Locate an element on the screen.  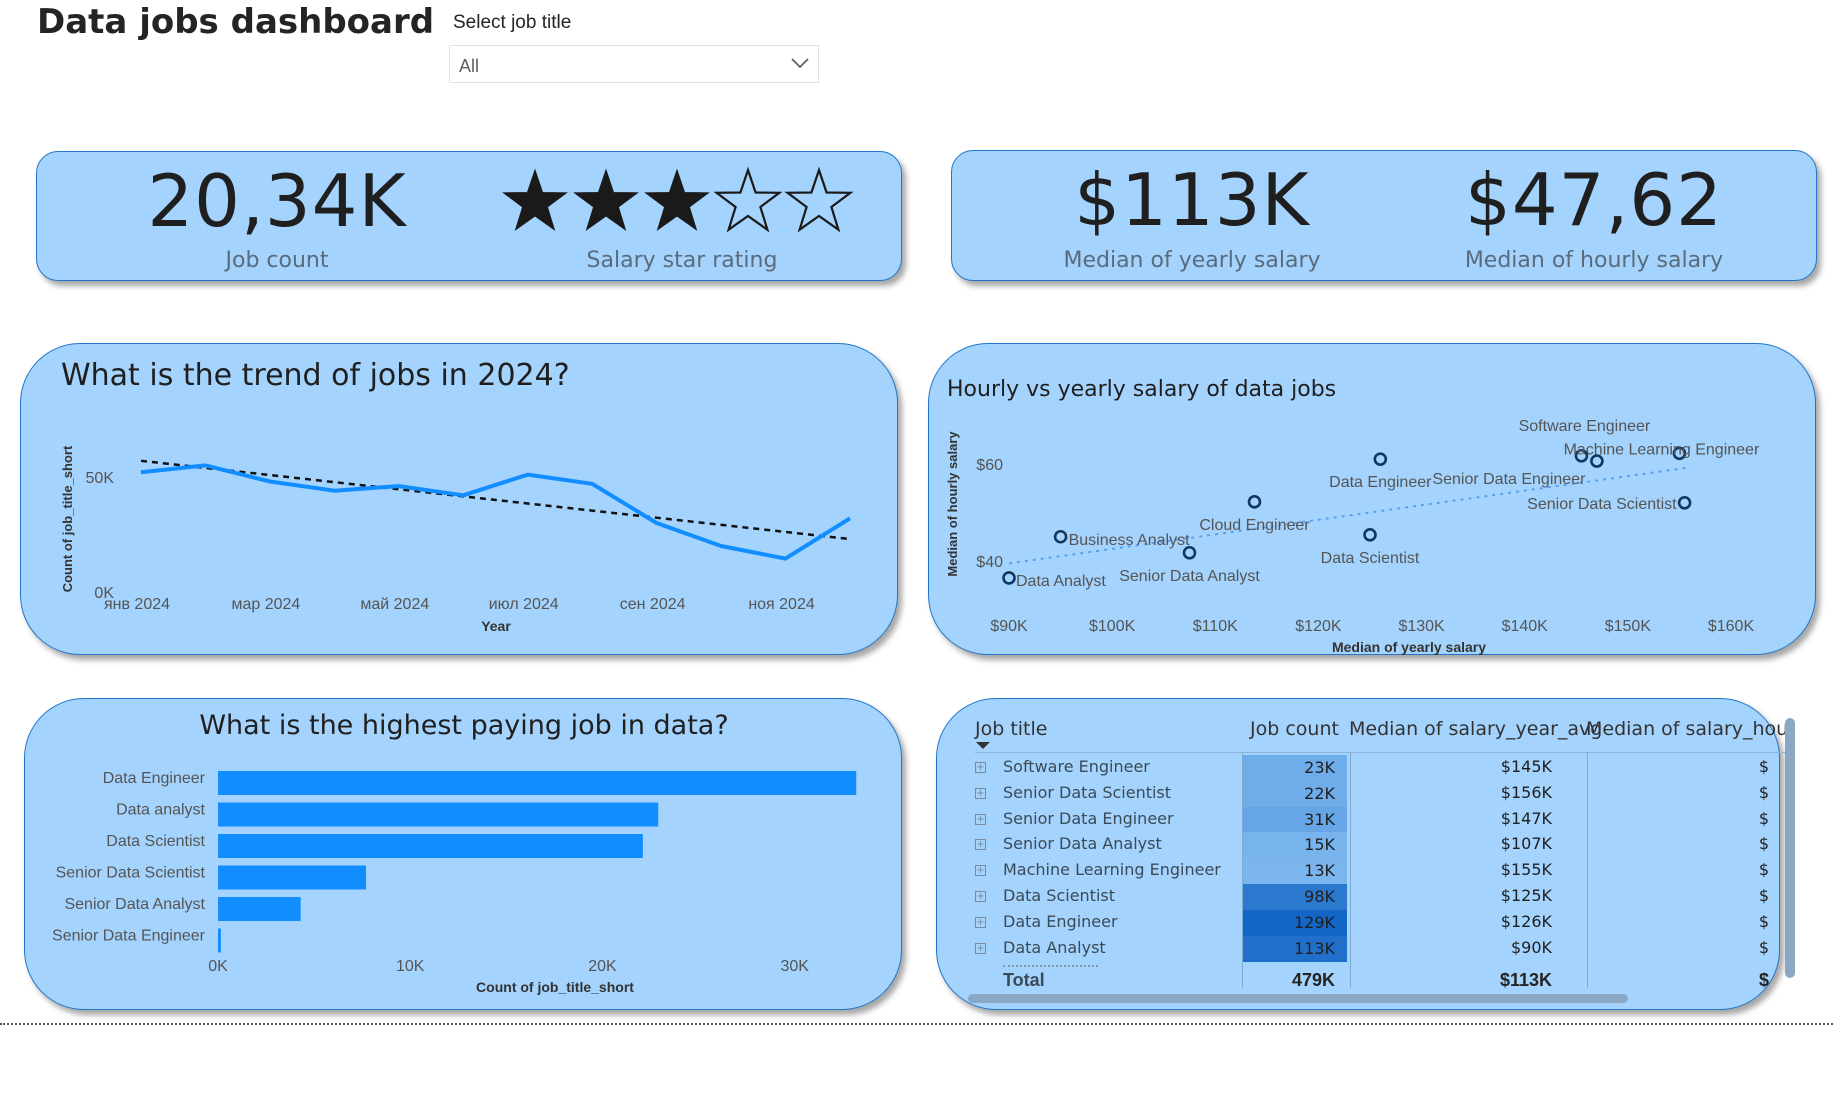
table-row: + Senior Data Analyst 15K $107K $ is located at coordinates (1385, 846).